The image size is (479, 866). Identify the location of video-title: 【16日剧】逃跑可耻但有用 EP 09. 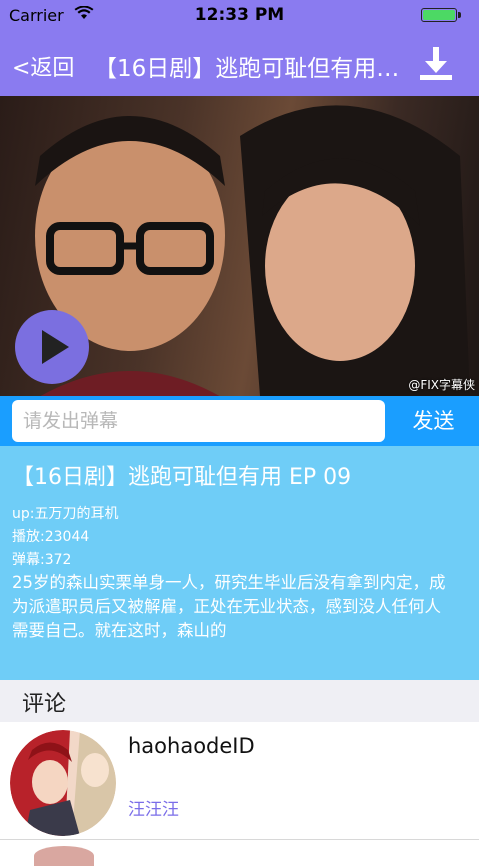
(182, 477).